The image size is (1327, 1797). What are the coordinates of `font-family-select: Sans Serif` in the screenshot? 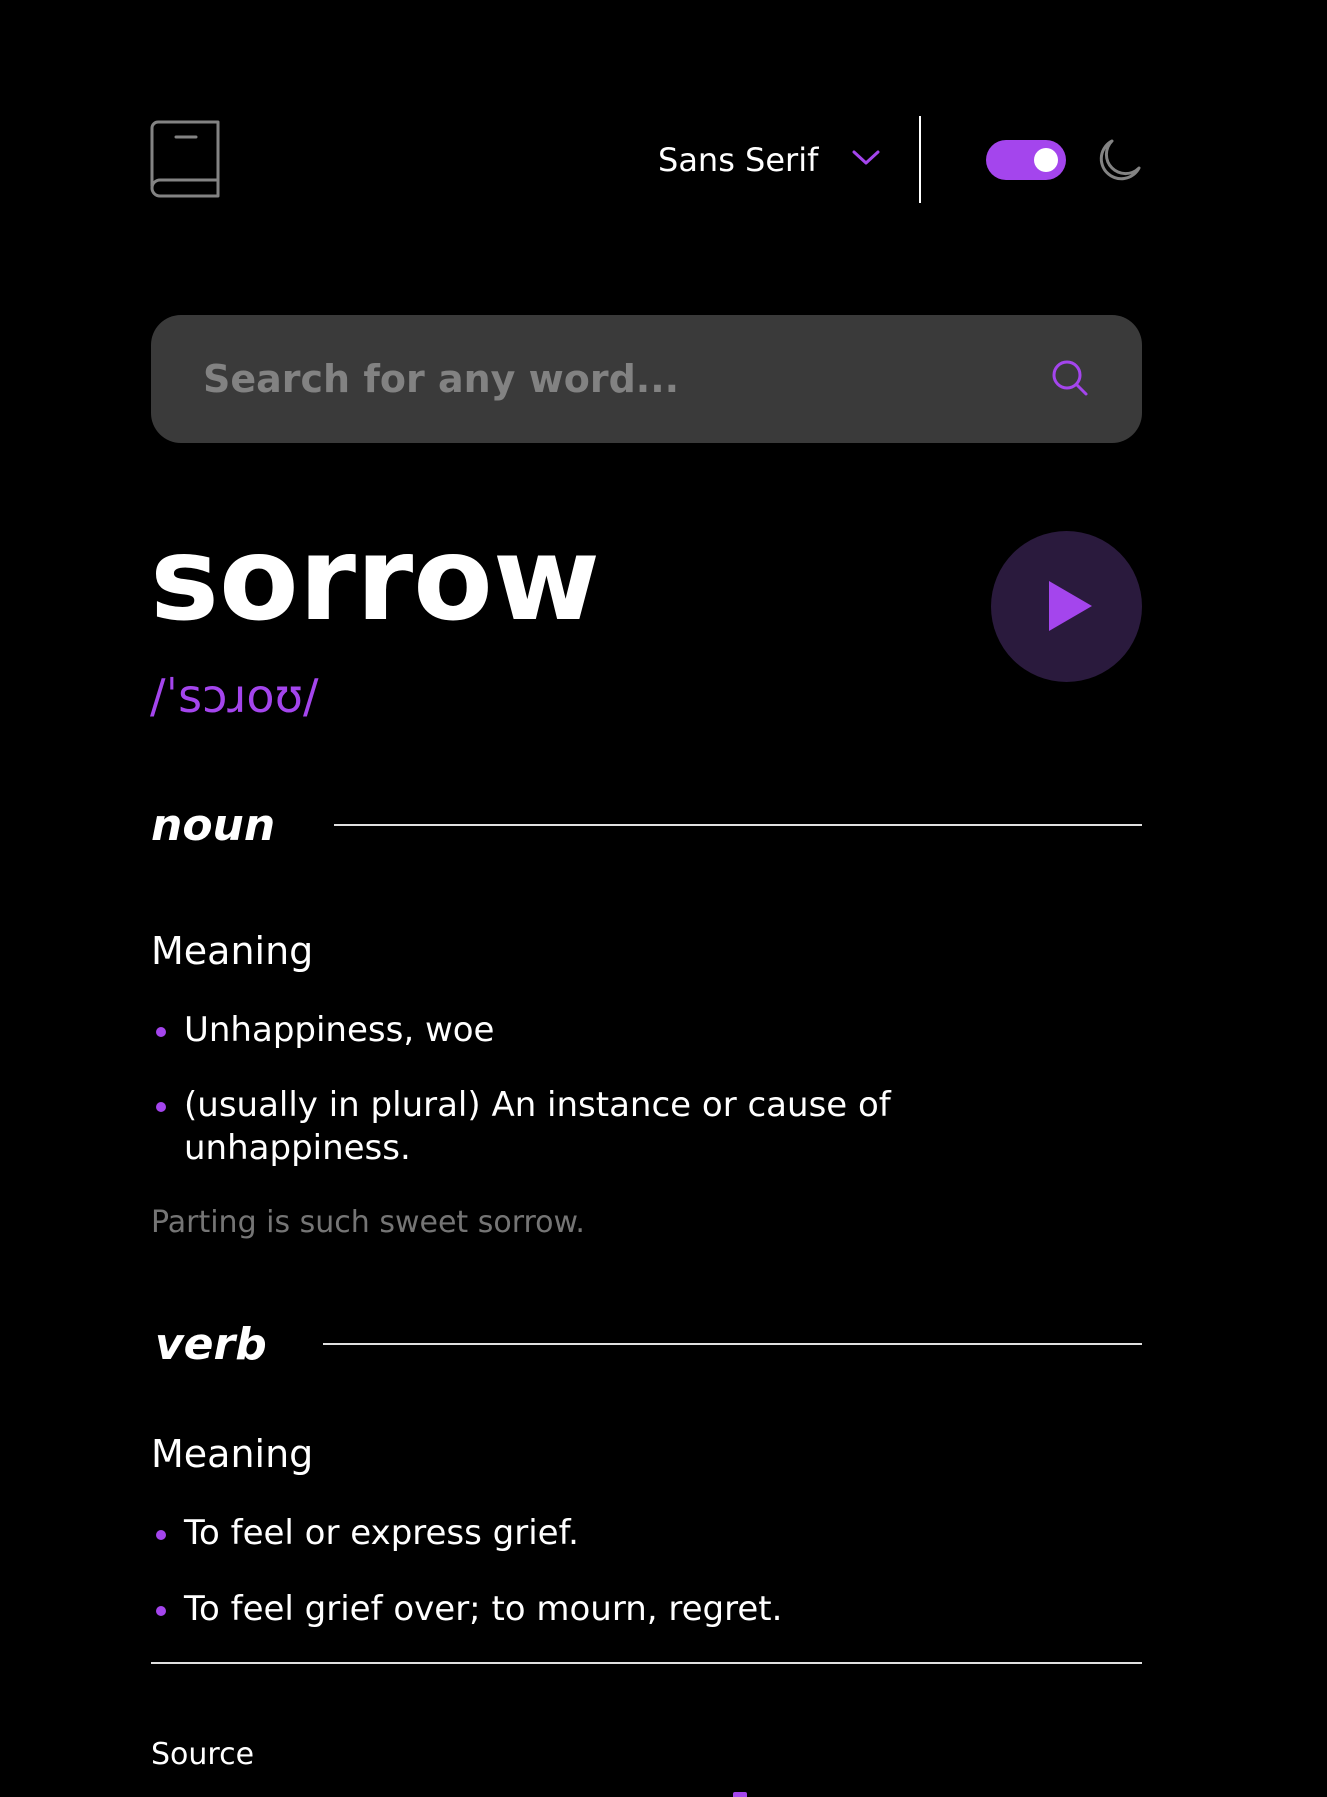 It's located at (738, 160).